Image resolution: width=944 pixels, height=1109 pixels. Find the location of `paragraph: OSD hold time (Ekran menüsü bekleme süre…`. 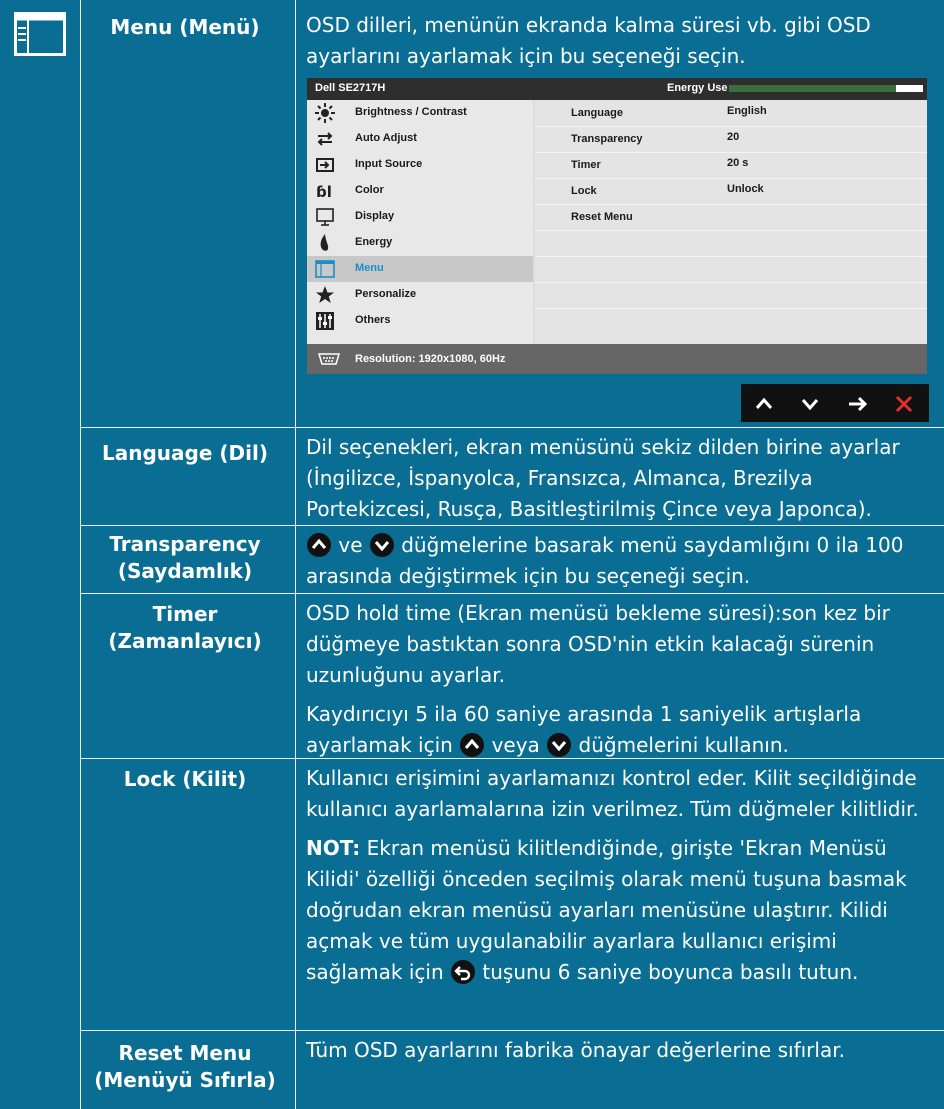

paragraph: OSD hold time (Ekran menüsü bekleme süre… is located at coordinates (598, 644).